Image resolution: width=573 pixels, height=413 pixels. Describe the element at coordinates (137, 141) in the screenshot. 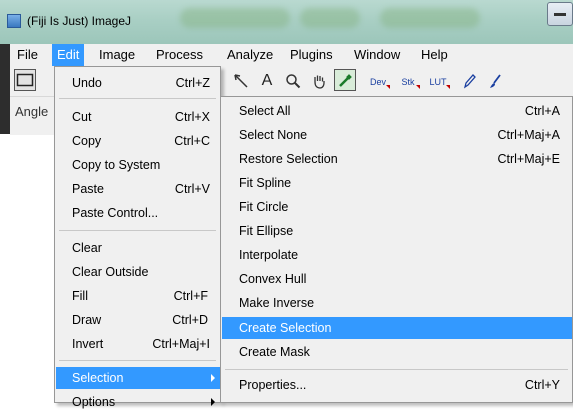

I see `menu-item-copy: Copy Ctrl+C` at that location.